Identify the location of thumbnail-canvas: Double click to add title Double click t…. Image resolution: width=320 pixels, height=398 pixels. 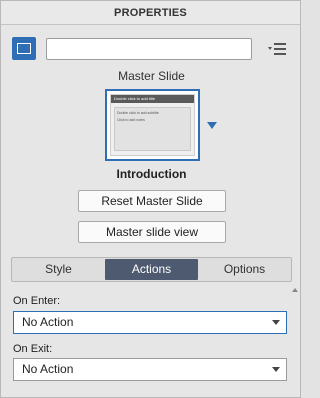
(152, 125).